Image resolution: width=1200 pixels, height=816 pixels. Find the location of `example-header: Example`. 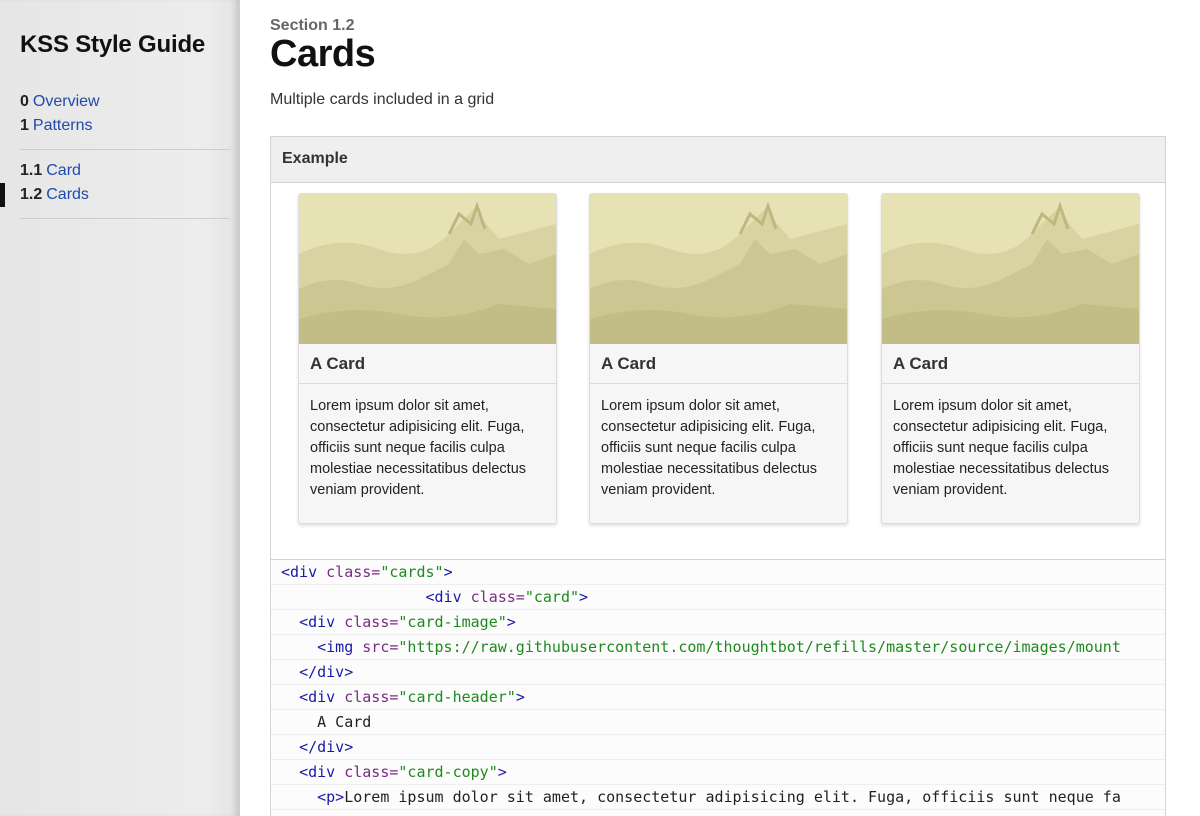

example-header: Example is located at coordinates (718, 160).